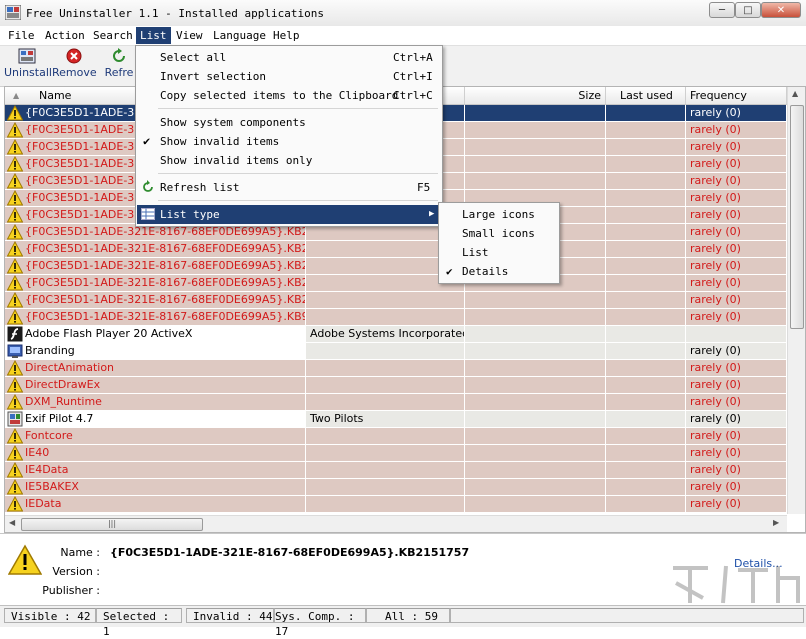 The height and width of the screenshot is (639, 806). What do you see at coordinates (298, 173) in the screenshot?
I see `menu-separator` at bounding box center [298, 173].